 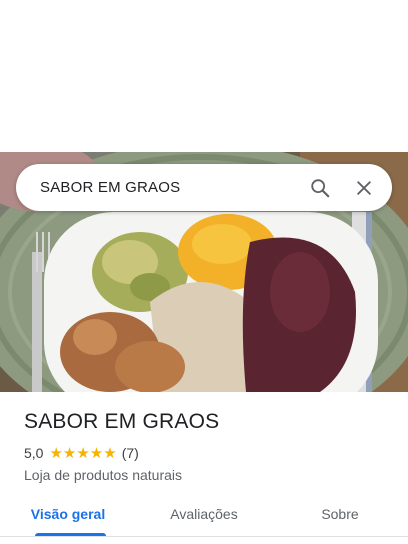 I want to click on close-icon, so click(x=364, y=188).